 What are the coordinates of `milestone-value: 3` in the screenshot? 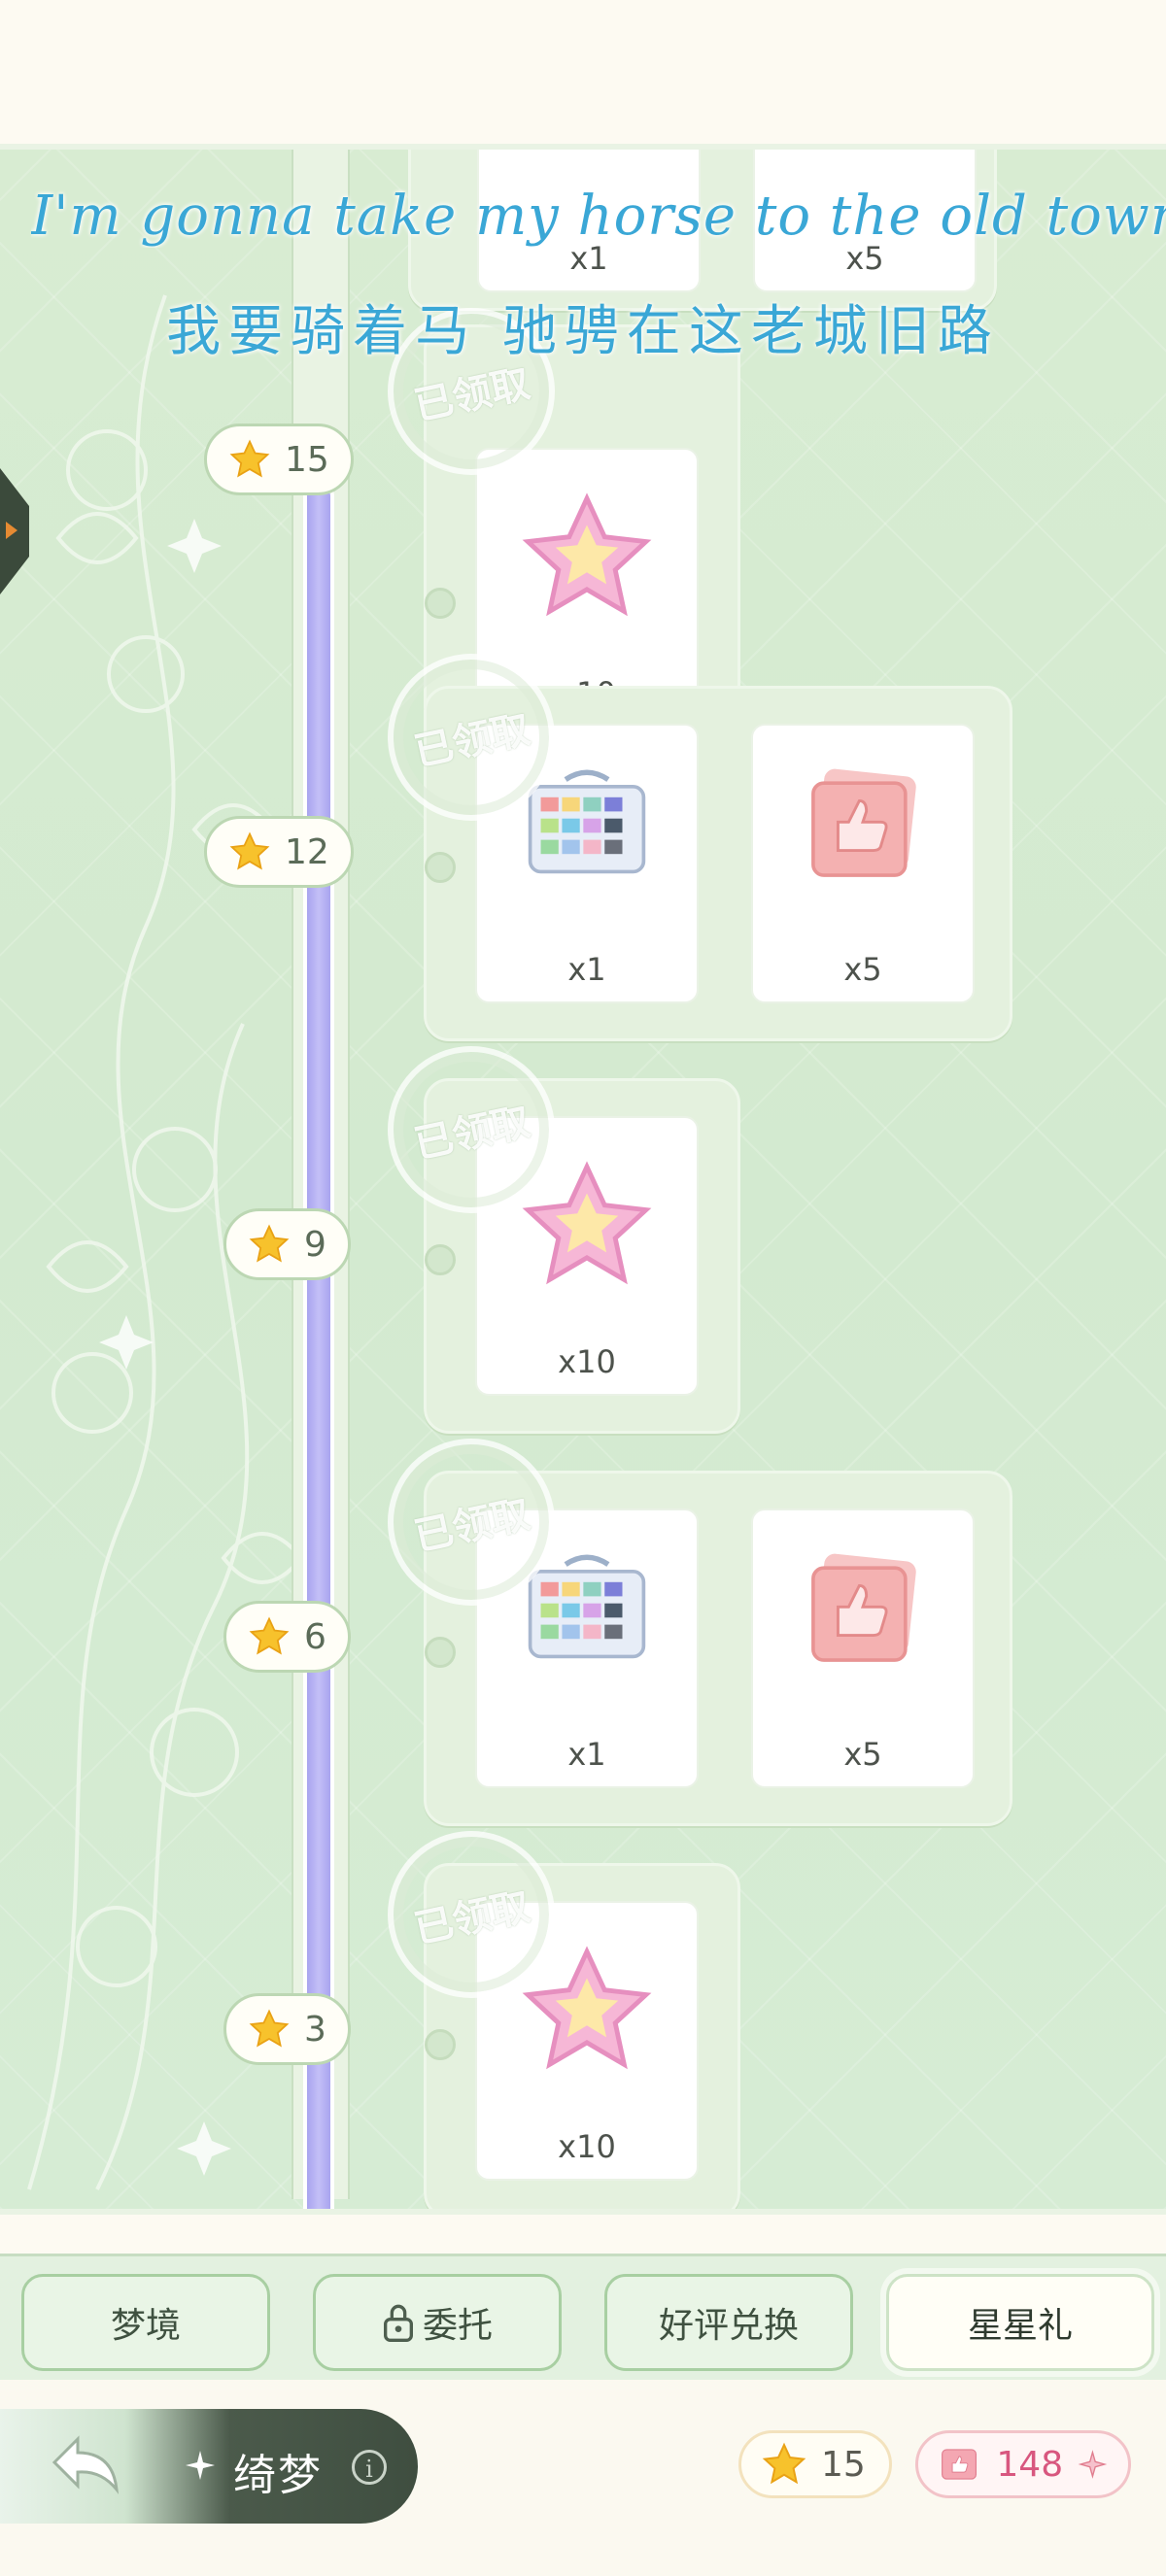 It's located at (315, 2029).